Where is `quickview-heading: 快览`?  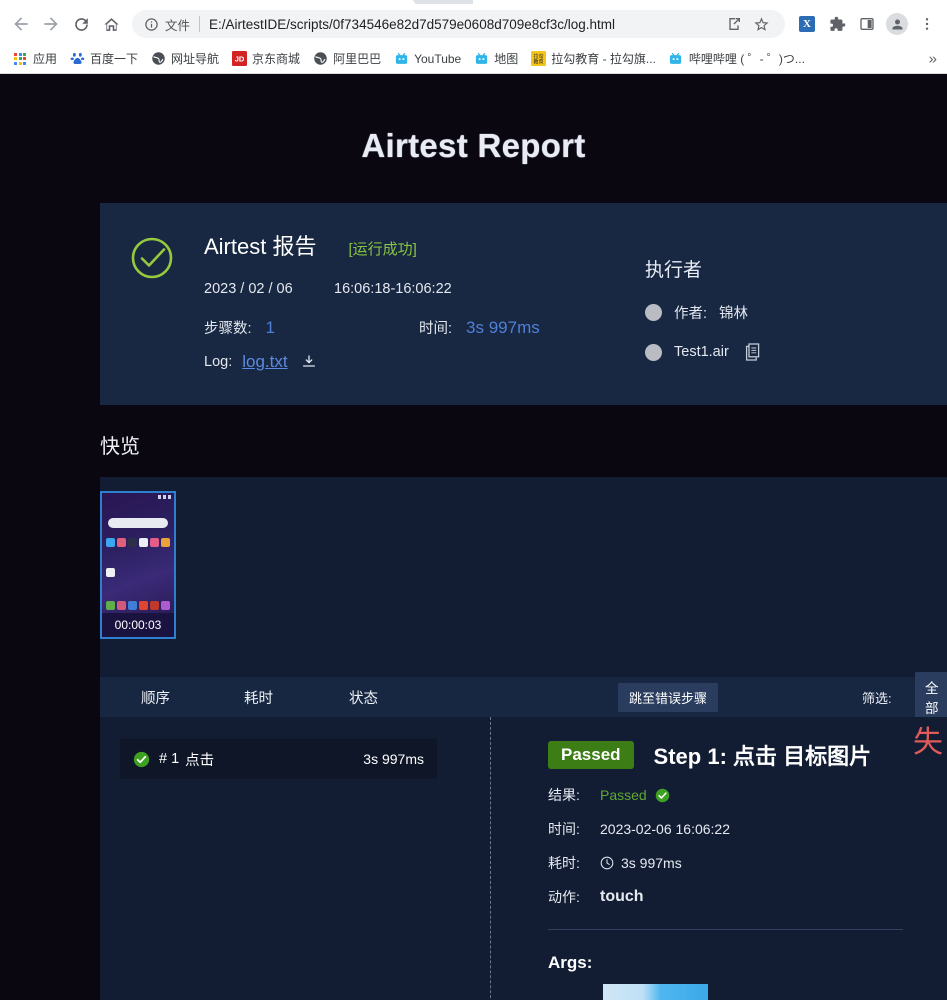
quickview-heading: 快览 is located at coordinates (120, 447).